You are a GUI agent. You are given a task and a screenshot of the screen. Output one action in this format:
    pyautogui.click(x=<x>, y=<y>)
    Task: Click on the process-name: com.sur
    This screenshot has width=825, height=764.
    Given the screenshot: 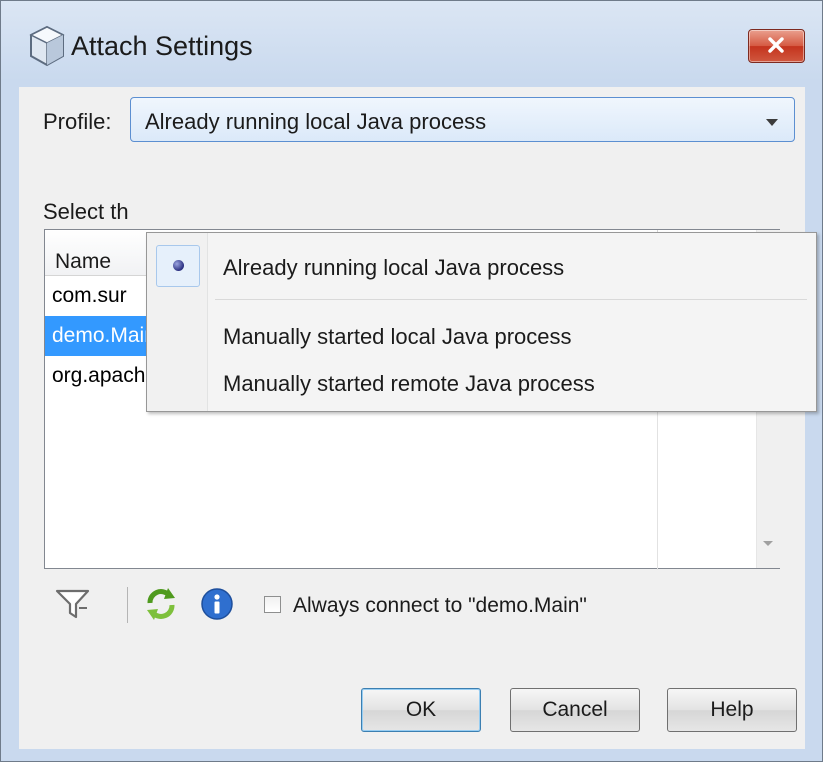 What is the action you would take?
    pyautogui.click(x=89, y=295)
    